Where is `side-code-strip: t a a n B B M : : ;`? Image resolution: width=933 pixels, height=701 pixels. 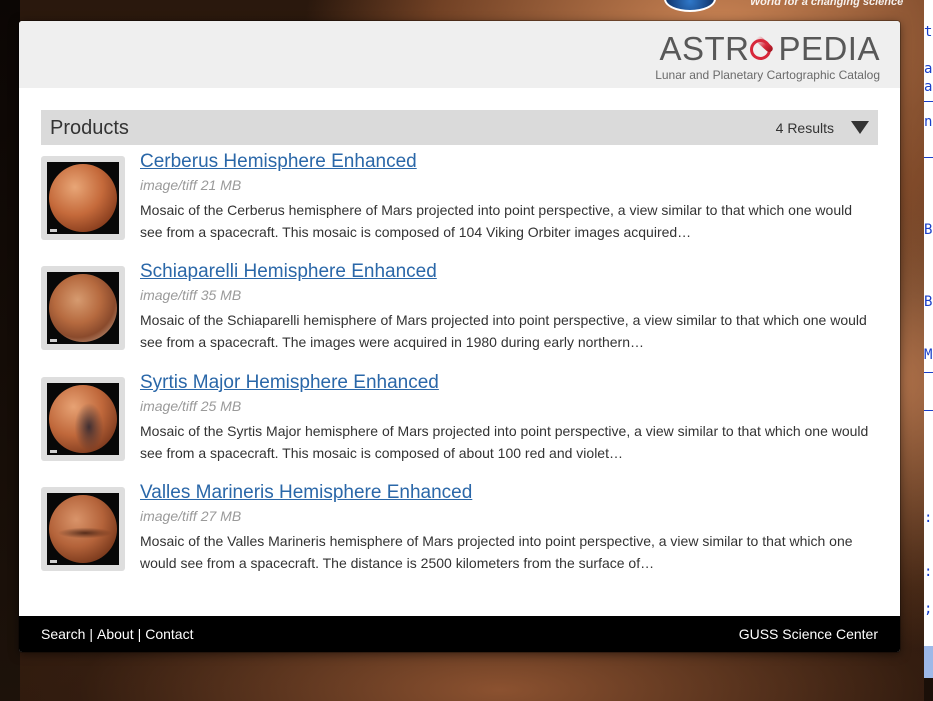
side-code-strip: t a a n B B M : : ; is located at coordinates (928, 350).